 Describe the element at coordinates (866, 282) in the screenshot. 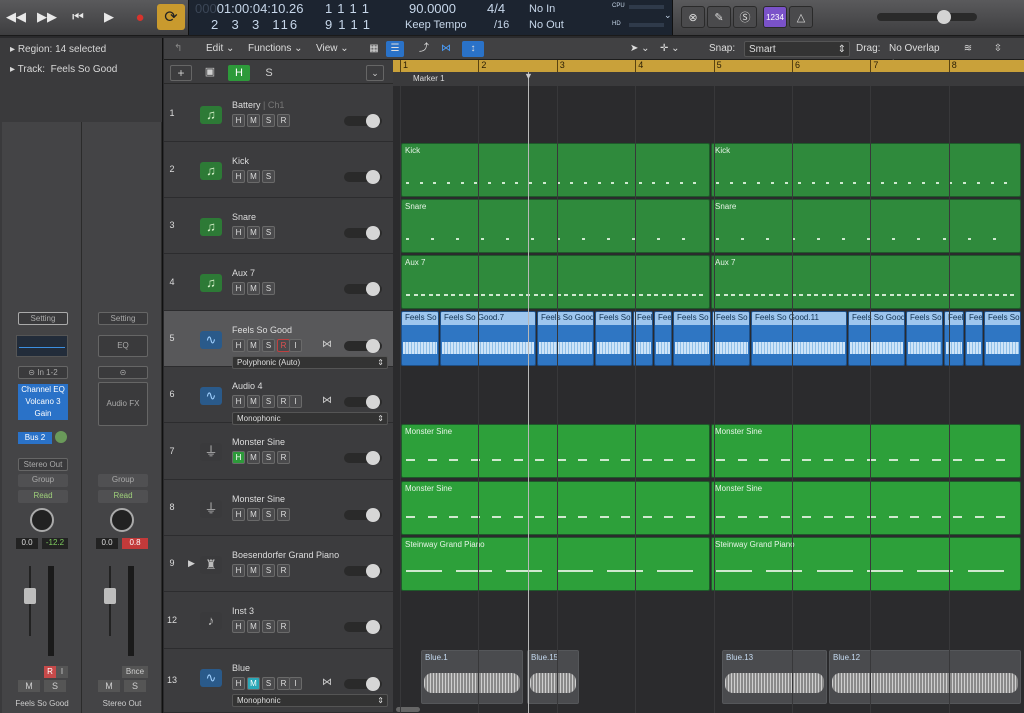

I see `midi-region: Aux 7` at that location.